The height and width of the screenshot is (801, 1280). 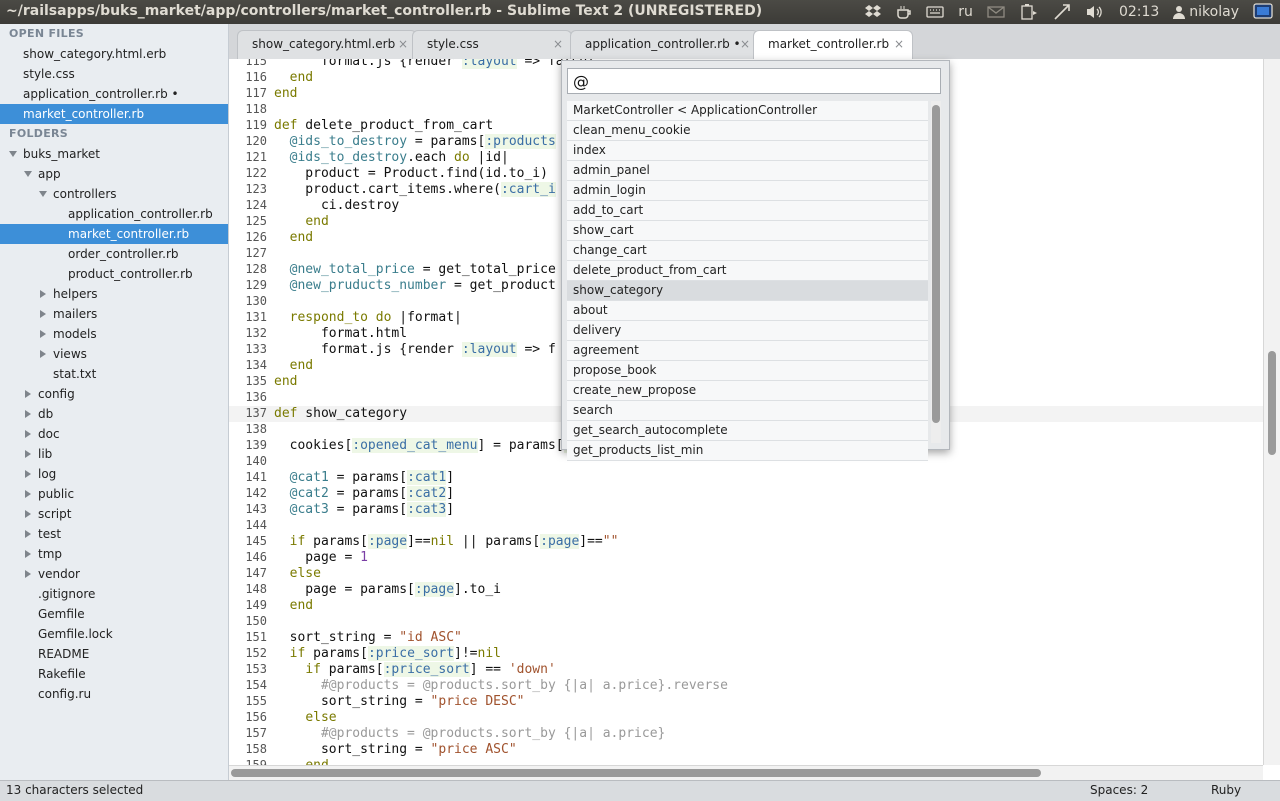 I want to click on symbol-list-item: admin_panel, so click(x=747, y=171).